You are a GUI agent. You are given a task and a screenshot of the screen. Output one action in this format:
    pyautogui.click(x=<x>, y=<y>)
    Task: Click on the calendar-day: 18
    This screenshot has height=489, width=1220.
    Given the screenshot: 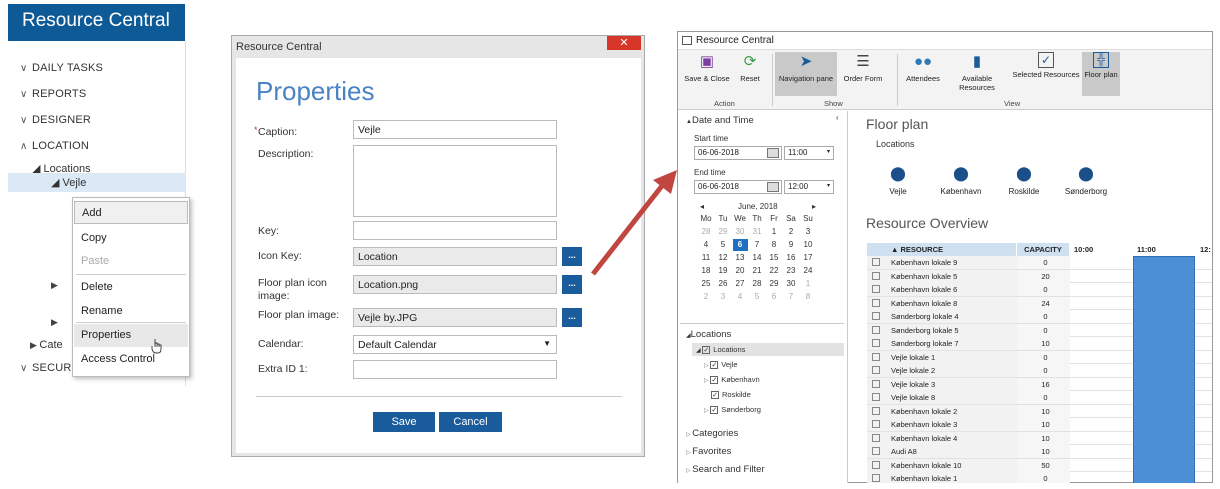 What is the action you would take?
    pyautogui.click(x=706, y=270)
    